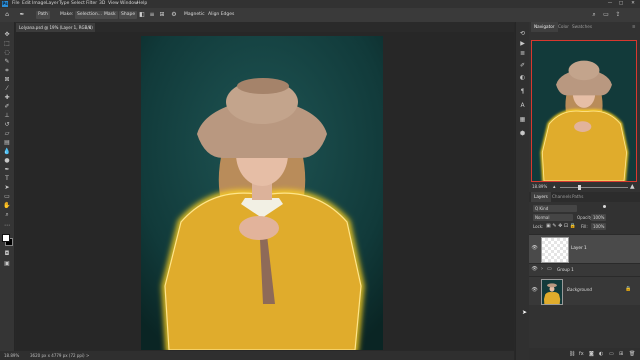 Image resolution: width=640 pixels, height=360 pixels. Describe the element at coordinates (129, 4) in the screenshot. I see `menu-window: Window` at that location.